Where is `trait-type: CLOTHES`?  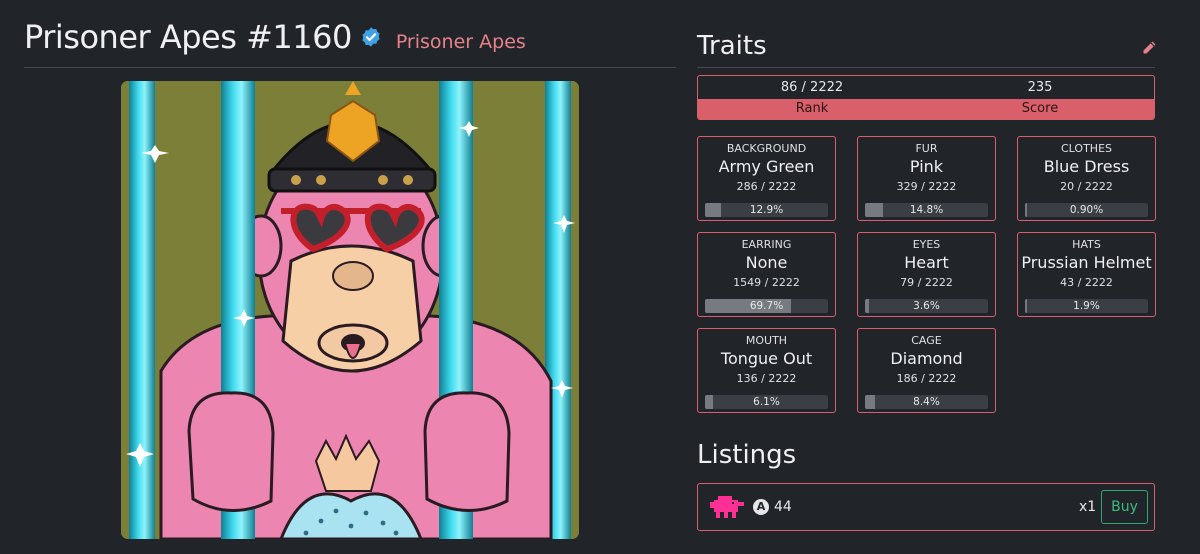 trait-type: CLOTHES is located at coordinates (1086, 148).